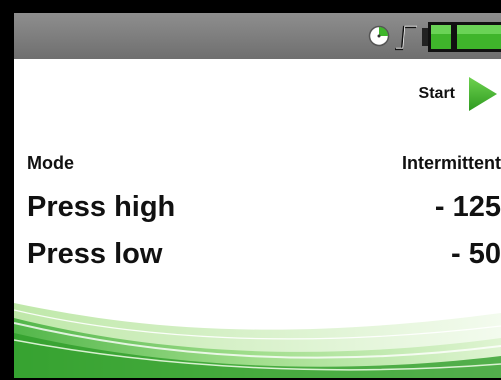 The image size is (501, 380). I want to click on play-arrow-icon, so click(481, 94).